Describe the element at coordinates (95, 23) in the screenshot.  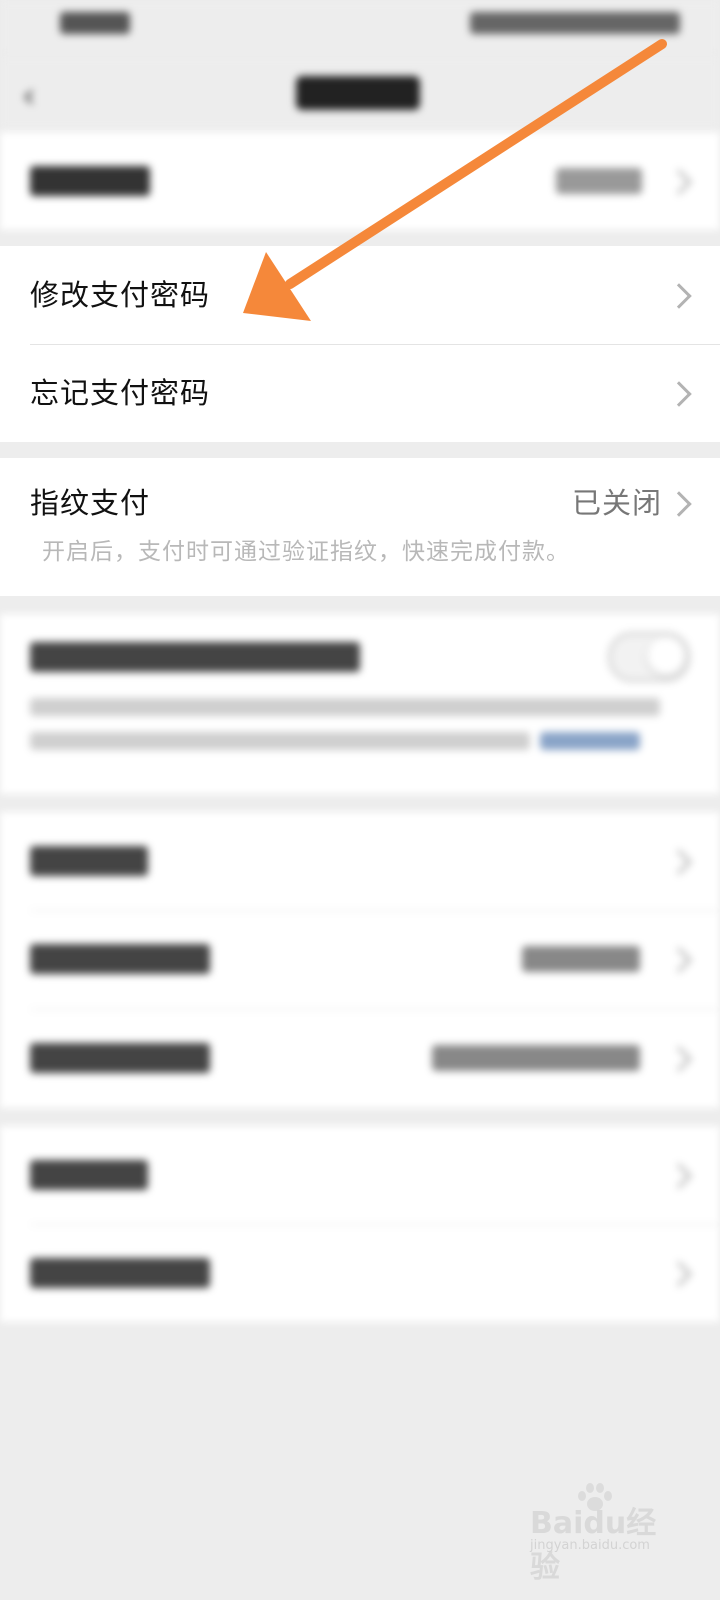
I see `status-bar-carrier` at that location.